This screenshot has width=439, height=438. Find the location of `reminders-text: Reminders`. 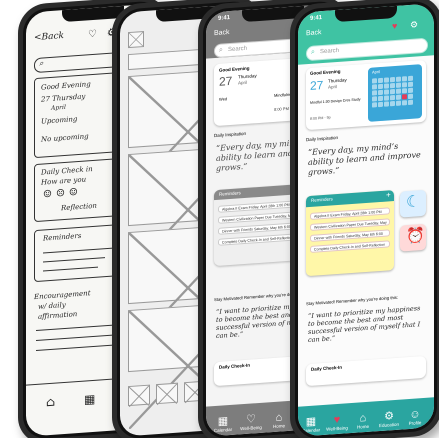

reminders-text: Reminders is located at coordinates (62, 237).